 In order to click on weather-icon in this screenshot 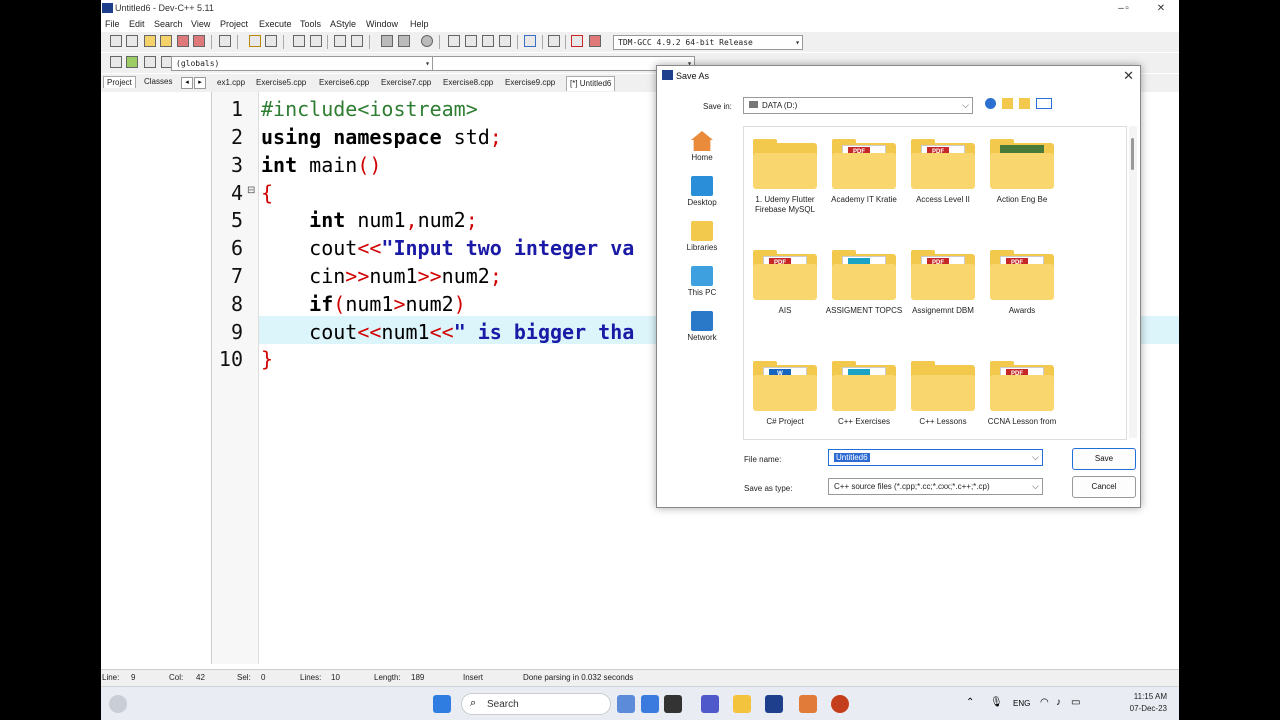, I will do `click(118, 704)`.